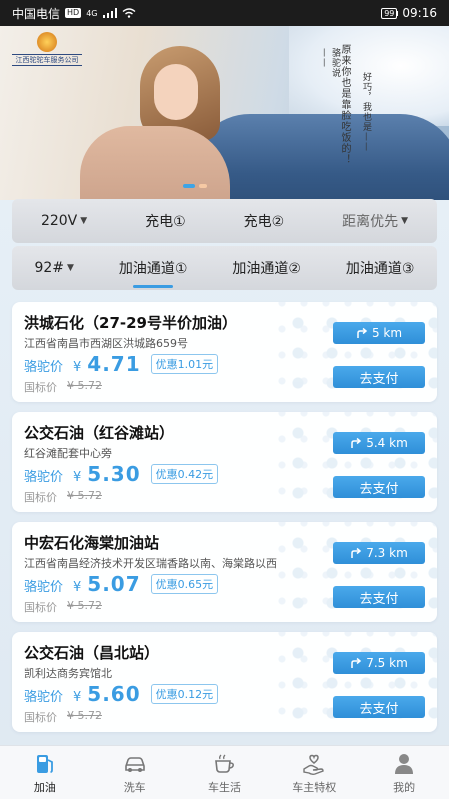 The height and width of the screenshot is (799, 449). I want to click on fuel-grade-select: 92# ▼, so click(53, 268).